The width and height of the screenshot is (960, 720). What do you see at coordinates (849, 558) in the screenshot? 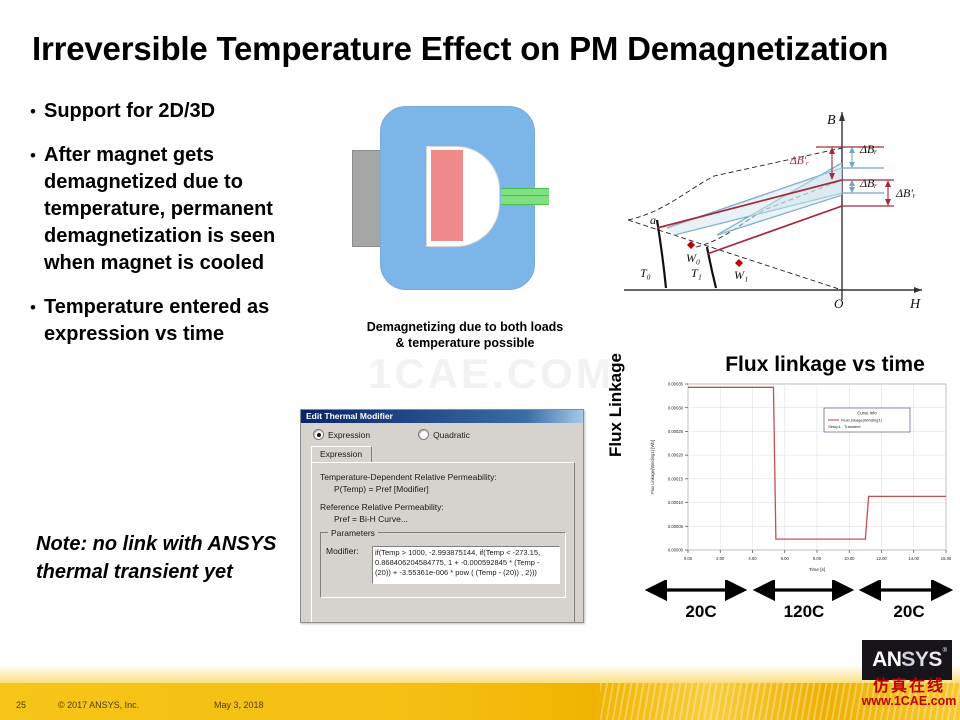
I see `x-tick-label: 10.00` at bounding box center [849, 558].